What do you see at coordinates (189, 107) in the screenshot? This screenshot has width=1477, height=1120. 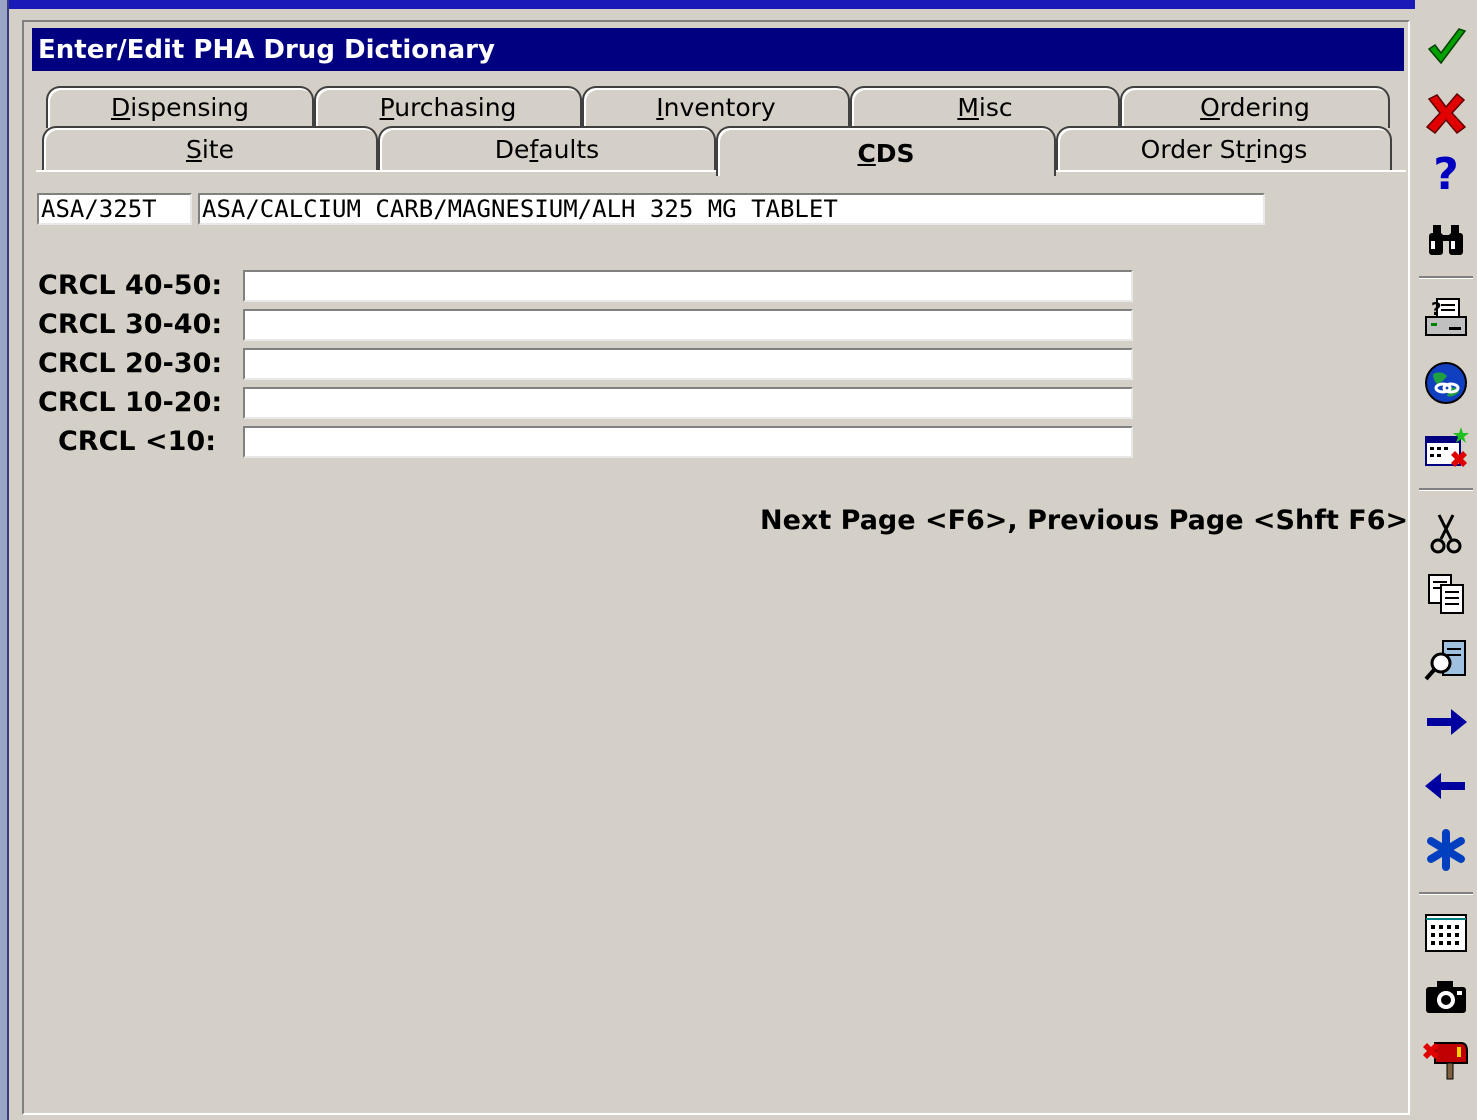 I see `tab-label-rest: ispensing` at bounding box center [189, 107].